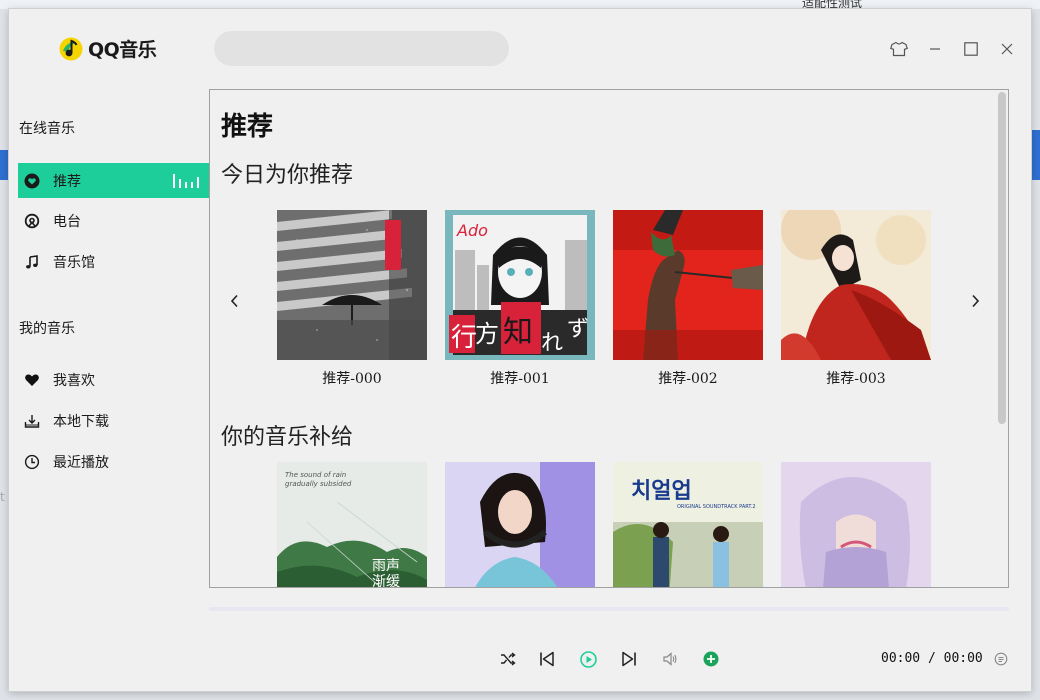  I want to click on my-music-title: 我的音乐, so click(47, 329).